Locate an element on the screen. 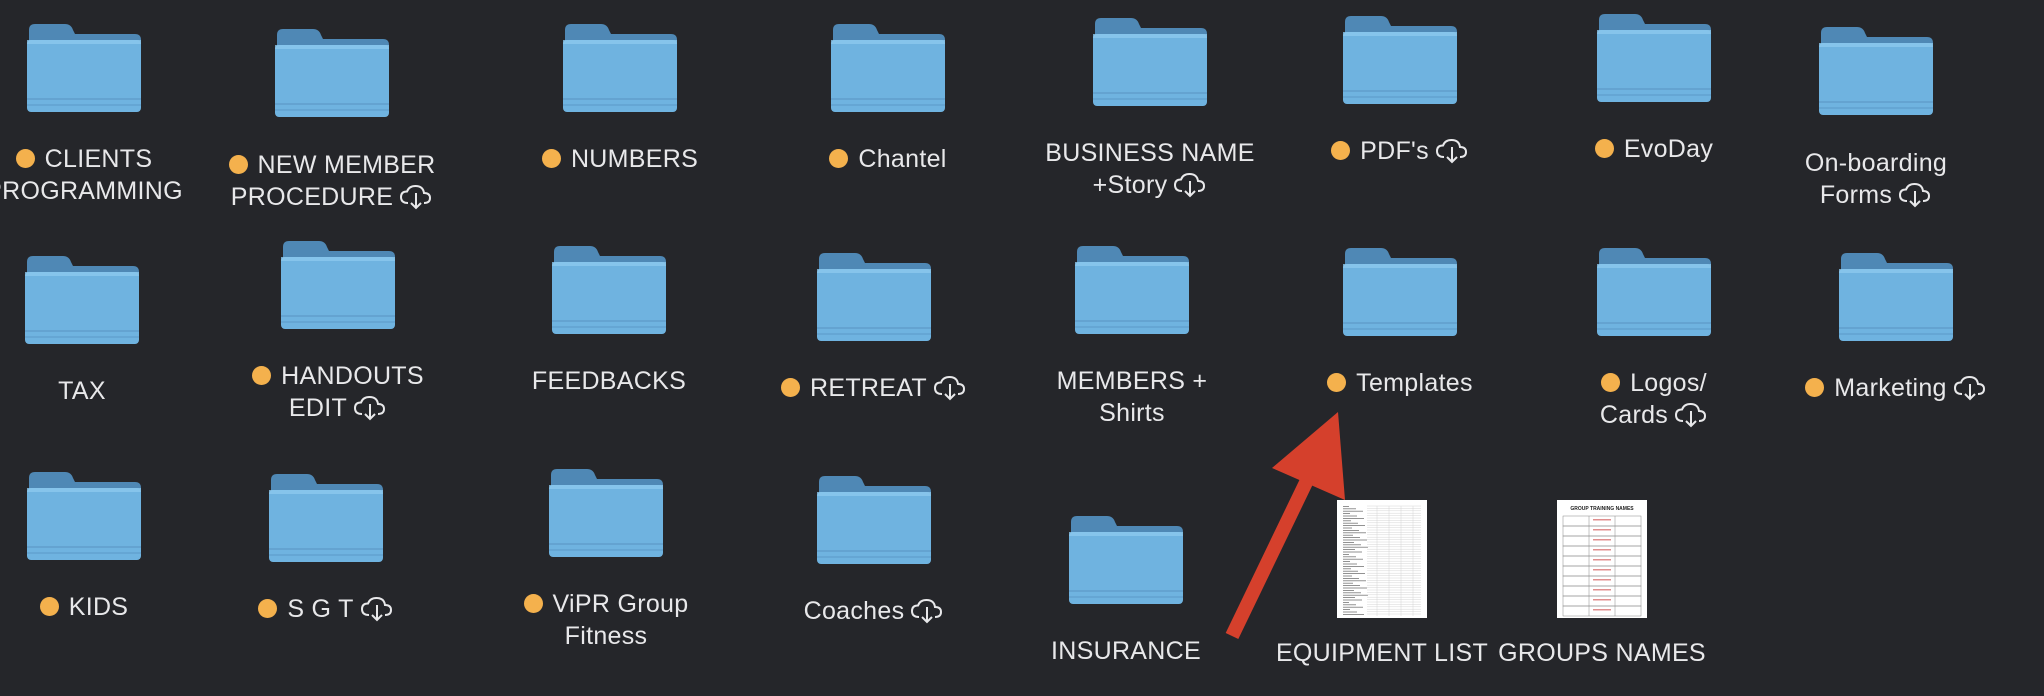 Image resolution: width=2044 pixels, height=696 pixels. item-label-line: ViPR Group is located at coordinates (606, 604).